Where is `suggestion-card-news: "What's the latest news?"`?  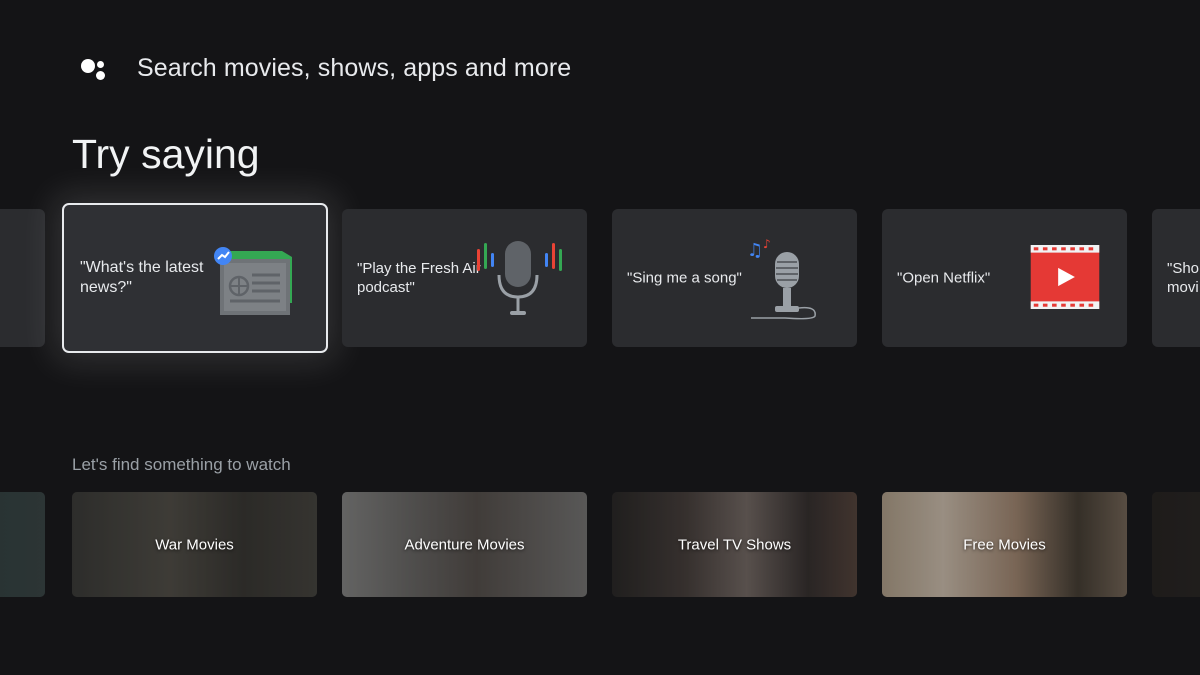 suggestion-card-news: "What's the latest news?" is located at coordinates (195, 278).